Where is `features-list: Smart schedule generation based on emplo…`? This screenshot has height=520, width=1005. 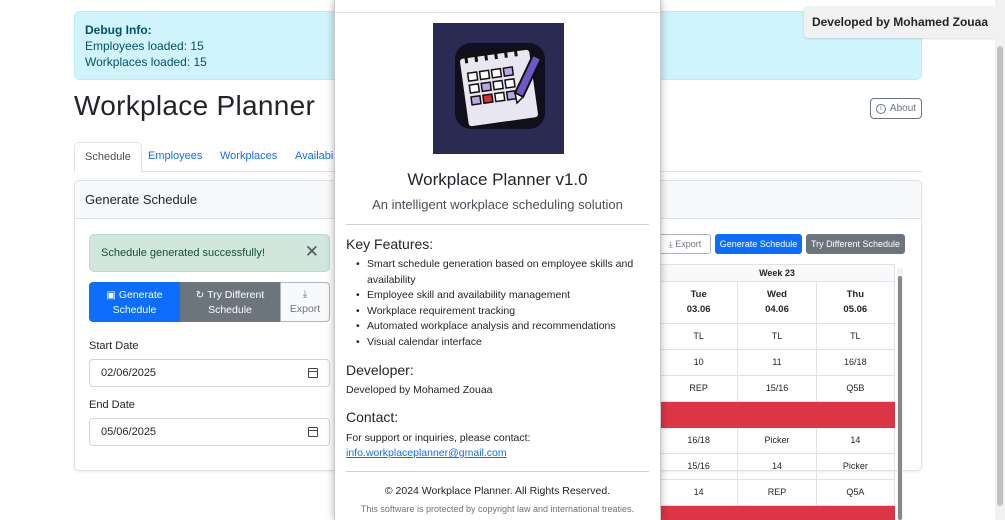 features-list: Smart schedule generation based on emplo… is located at coordinates (496, 304).